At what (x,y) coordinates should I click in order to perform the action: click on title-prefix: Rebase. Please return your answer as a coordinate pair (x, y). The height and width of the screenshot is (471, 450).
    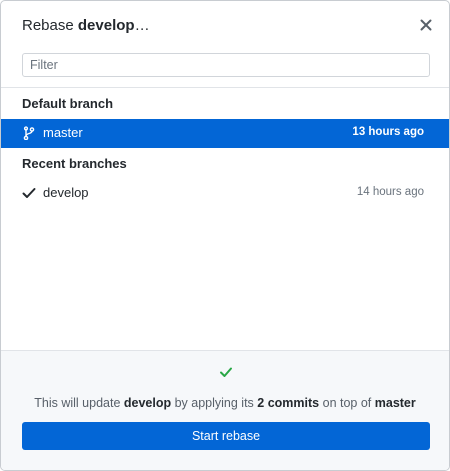
    Looking at the image, I should click on (50, 25).